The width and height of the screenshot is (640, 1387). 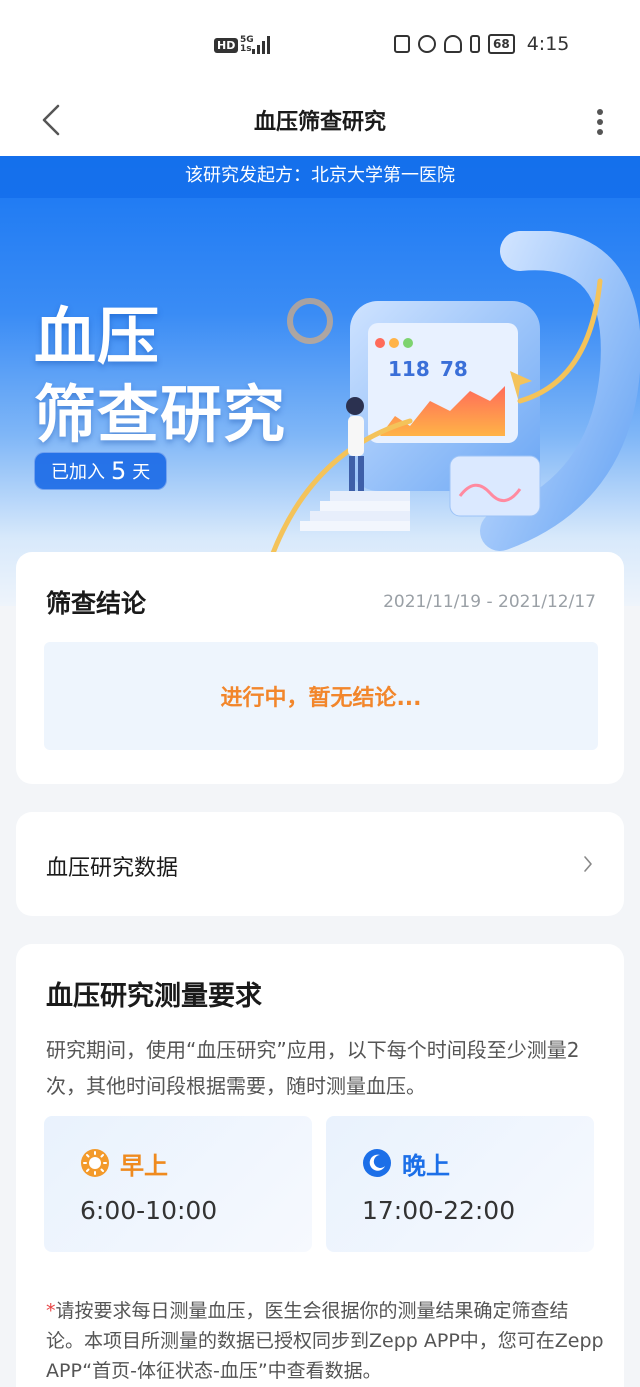 I want to click on battery-icon: 68, so click(x=501, y=44).